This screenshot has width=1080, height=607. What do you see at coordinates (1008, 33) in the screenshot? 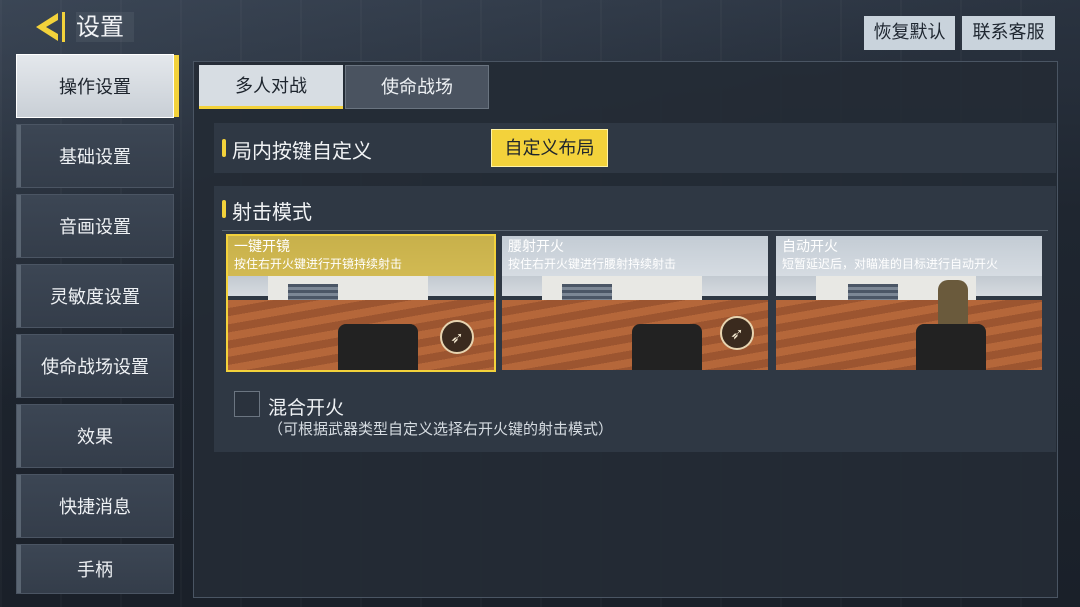
I see `contact-support-button: 联系客服` at bounding box center [1008, 33].